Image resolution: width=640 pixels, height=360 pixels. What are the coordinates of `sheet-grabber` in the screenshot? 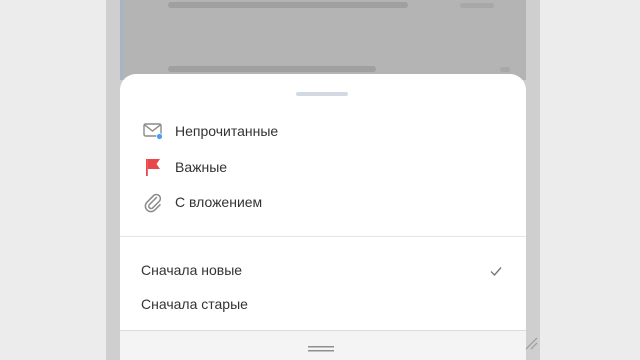 It's located at (322, 94).